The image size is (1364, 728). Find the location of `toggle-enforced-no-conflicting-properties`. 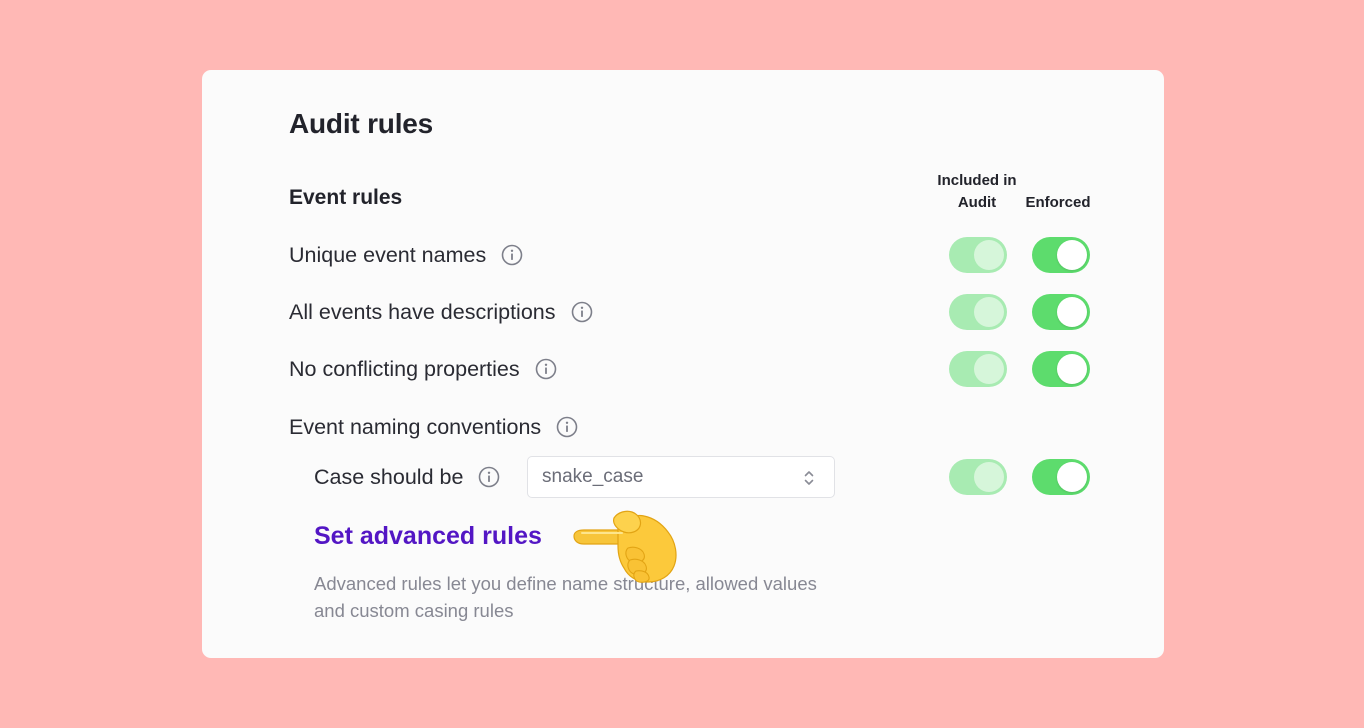

toggle-enforced-no-conflicting-properties is located at coordinates (1061, 369).